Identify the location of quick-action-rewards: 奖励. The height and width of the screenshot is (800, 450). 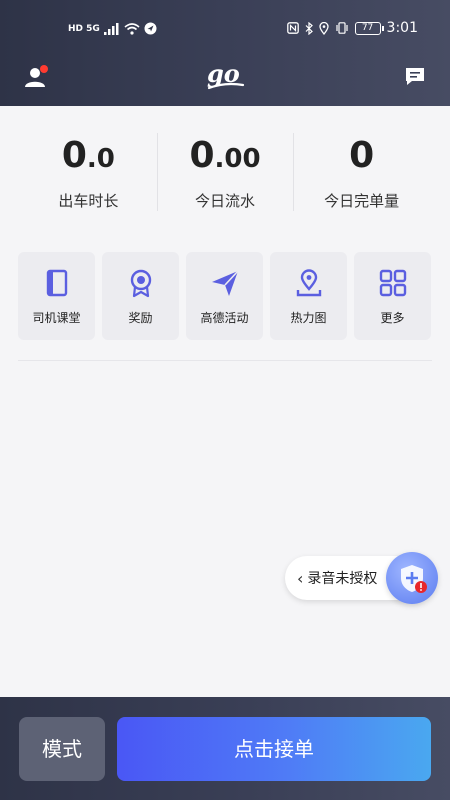
(140, 296).